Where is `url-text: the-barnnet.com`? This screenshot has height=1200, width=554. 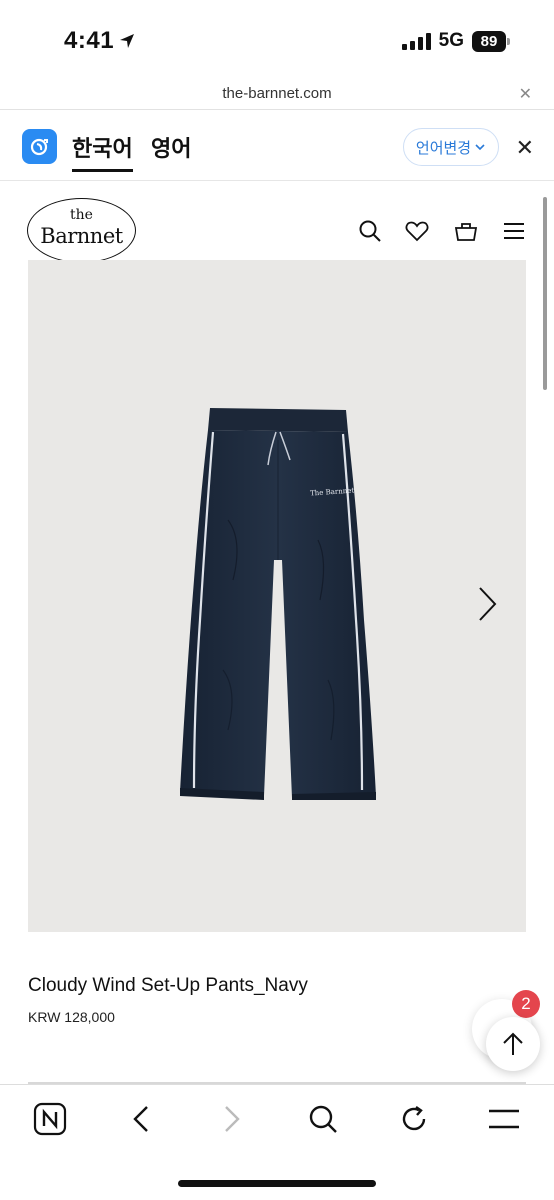 url-text: the-barnnet.com is located at coordinates (277, 93).